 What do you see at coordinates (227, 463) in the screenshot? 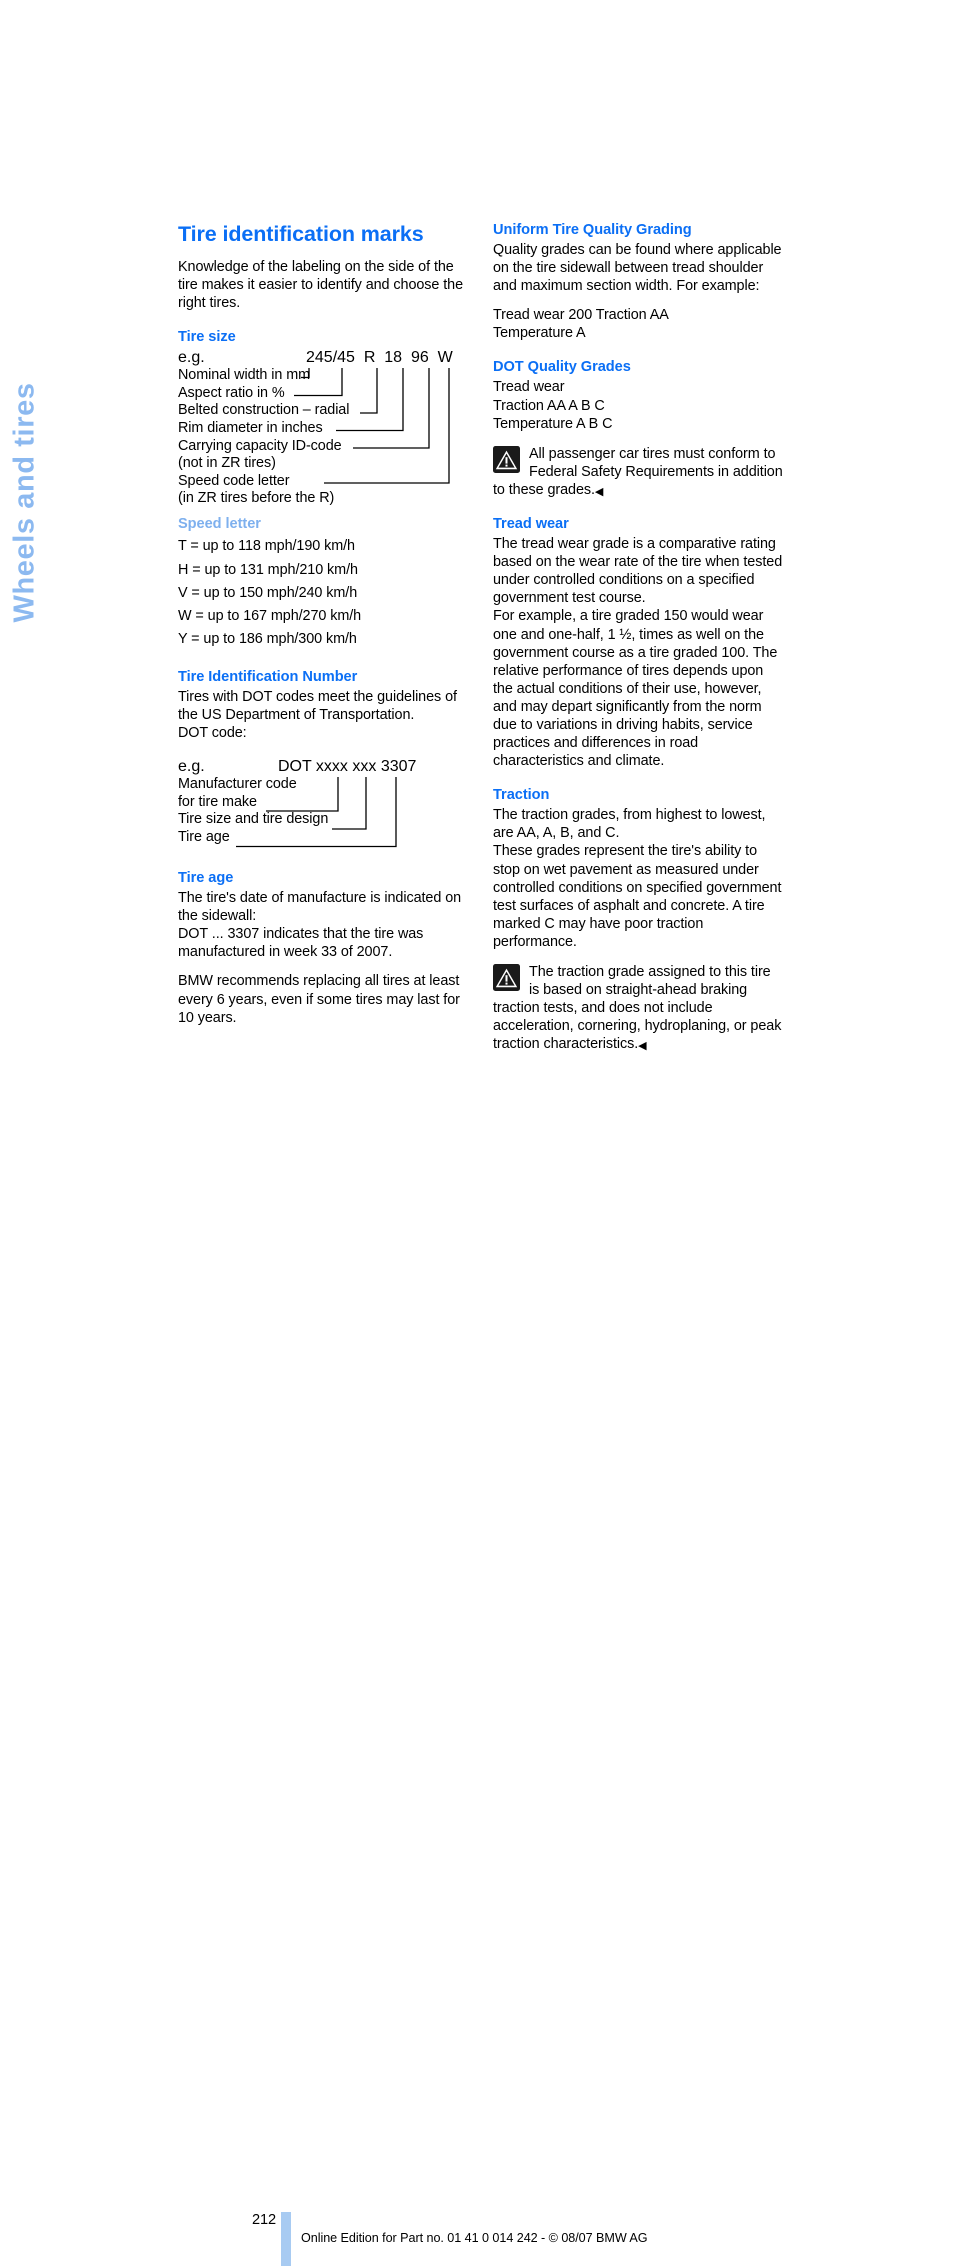
I see `tire-size-callout-5: (not in ZR tires)` at bounding box center [227, 463].